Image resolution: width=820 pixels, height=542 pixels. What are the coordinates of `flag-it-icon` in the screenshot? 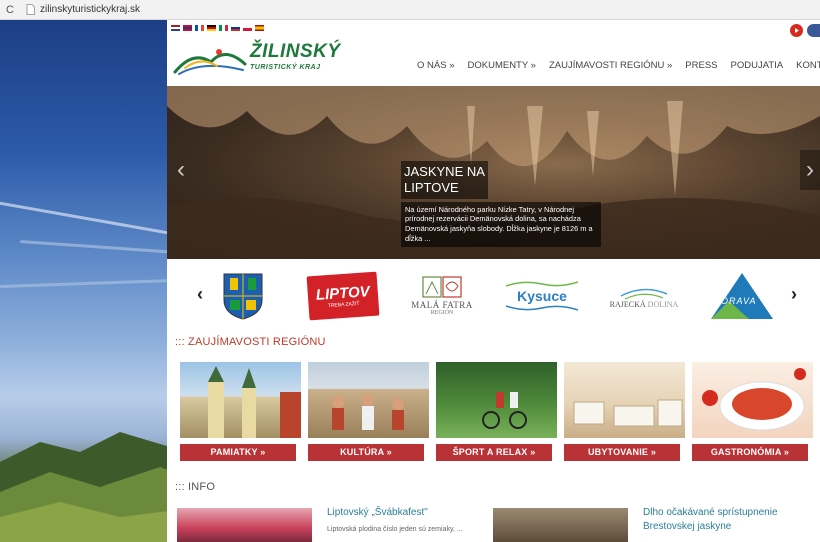 It's located at (223, 28).